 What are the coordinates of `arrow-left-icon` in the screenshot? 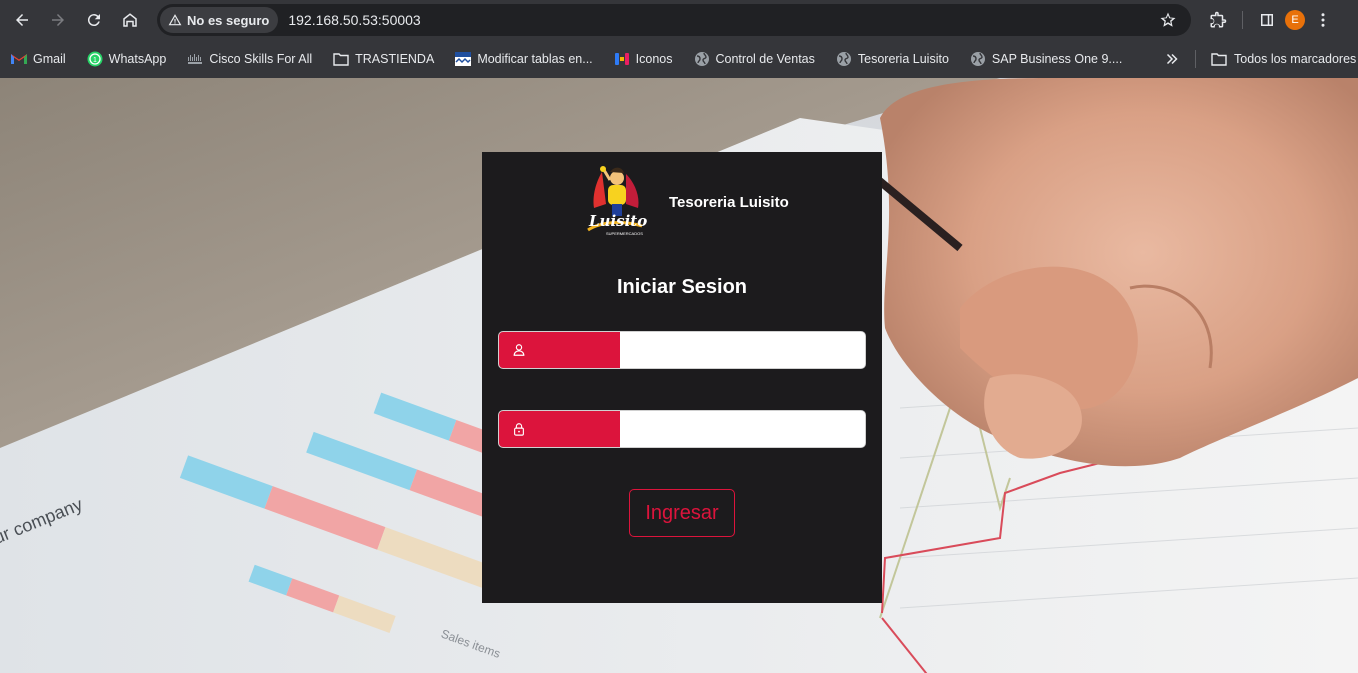 It's located at (22, 20).